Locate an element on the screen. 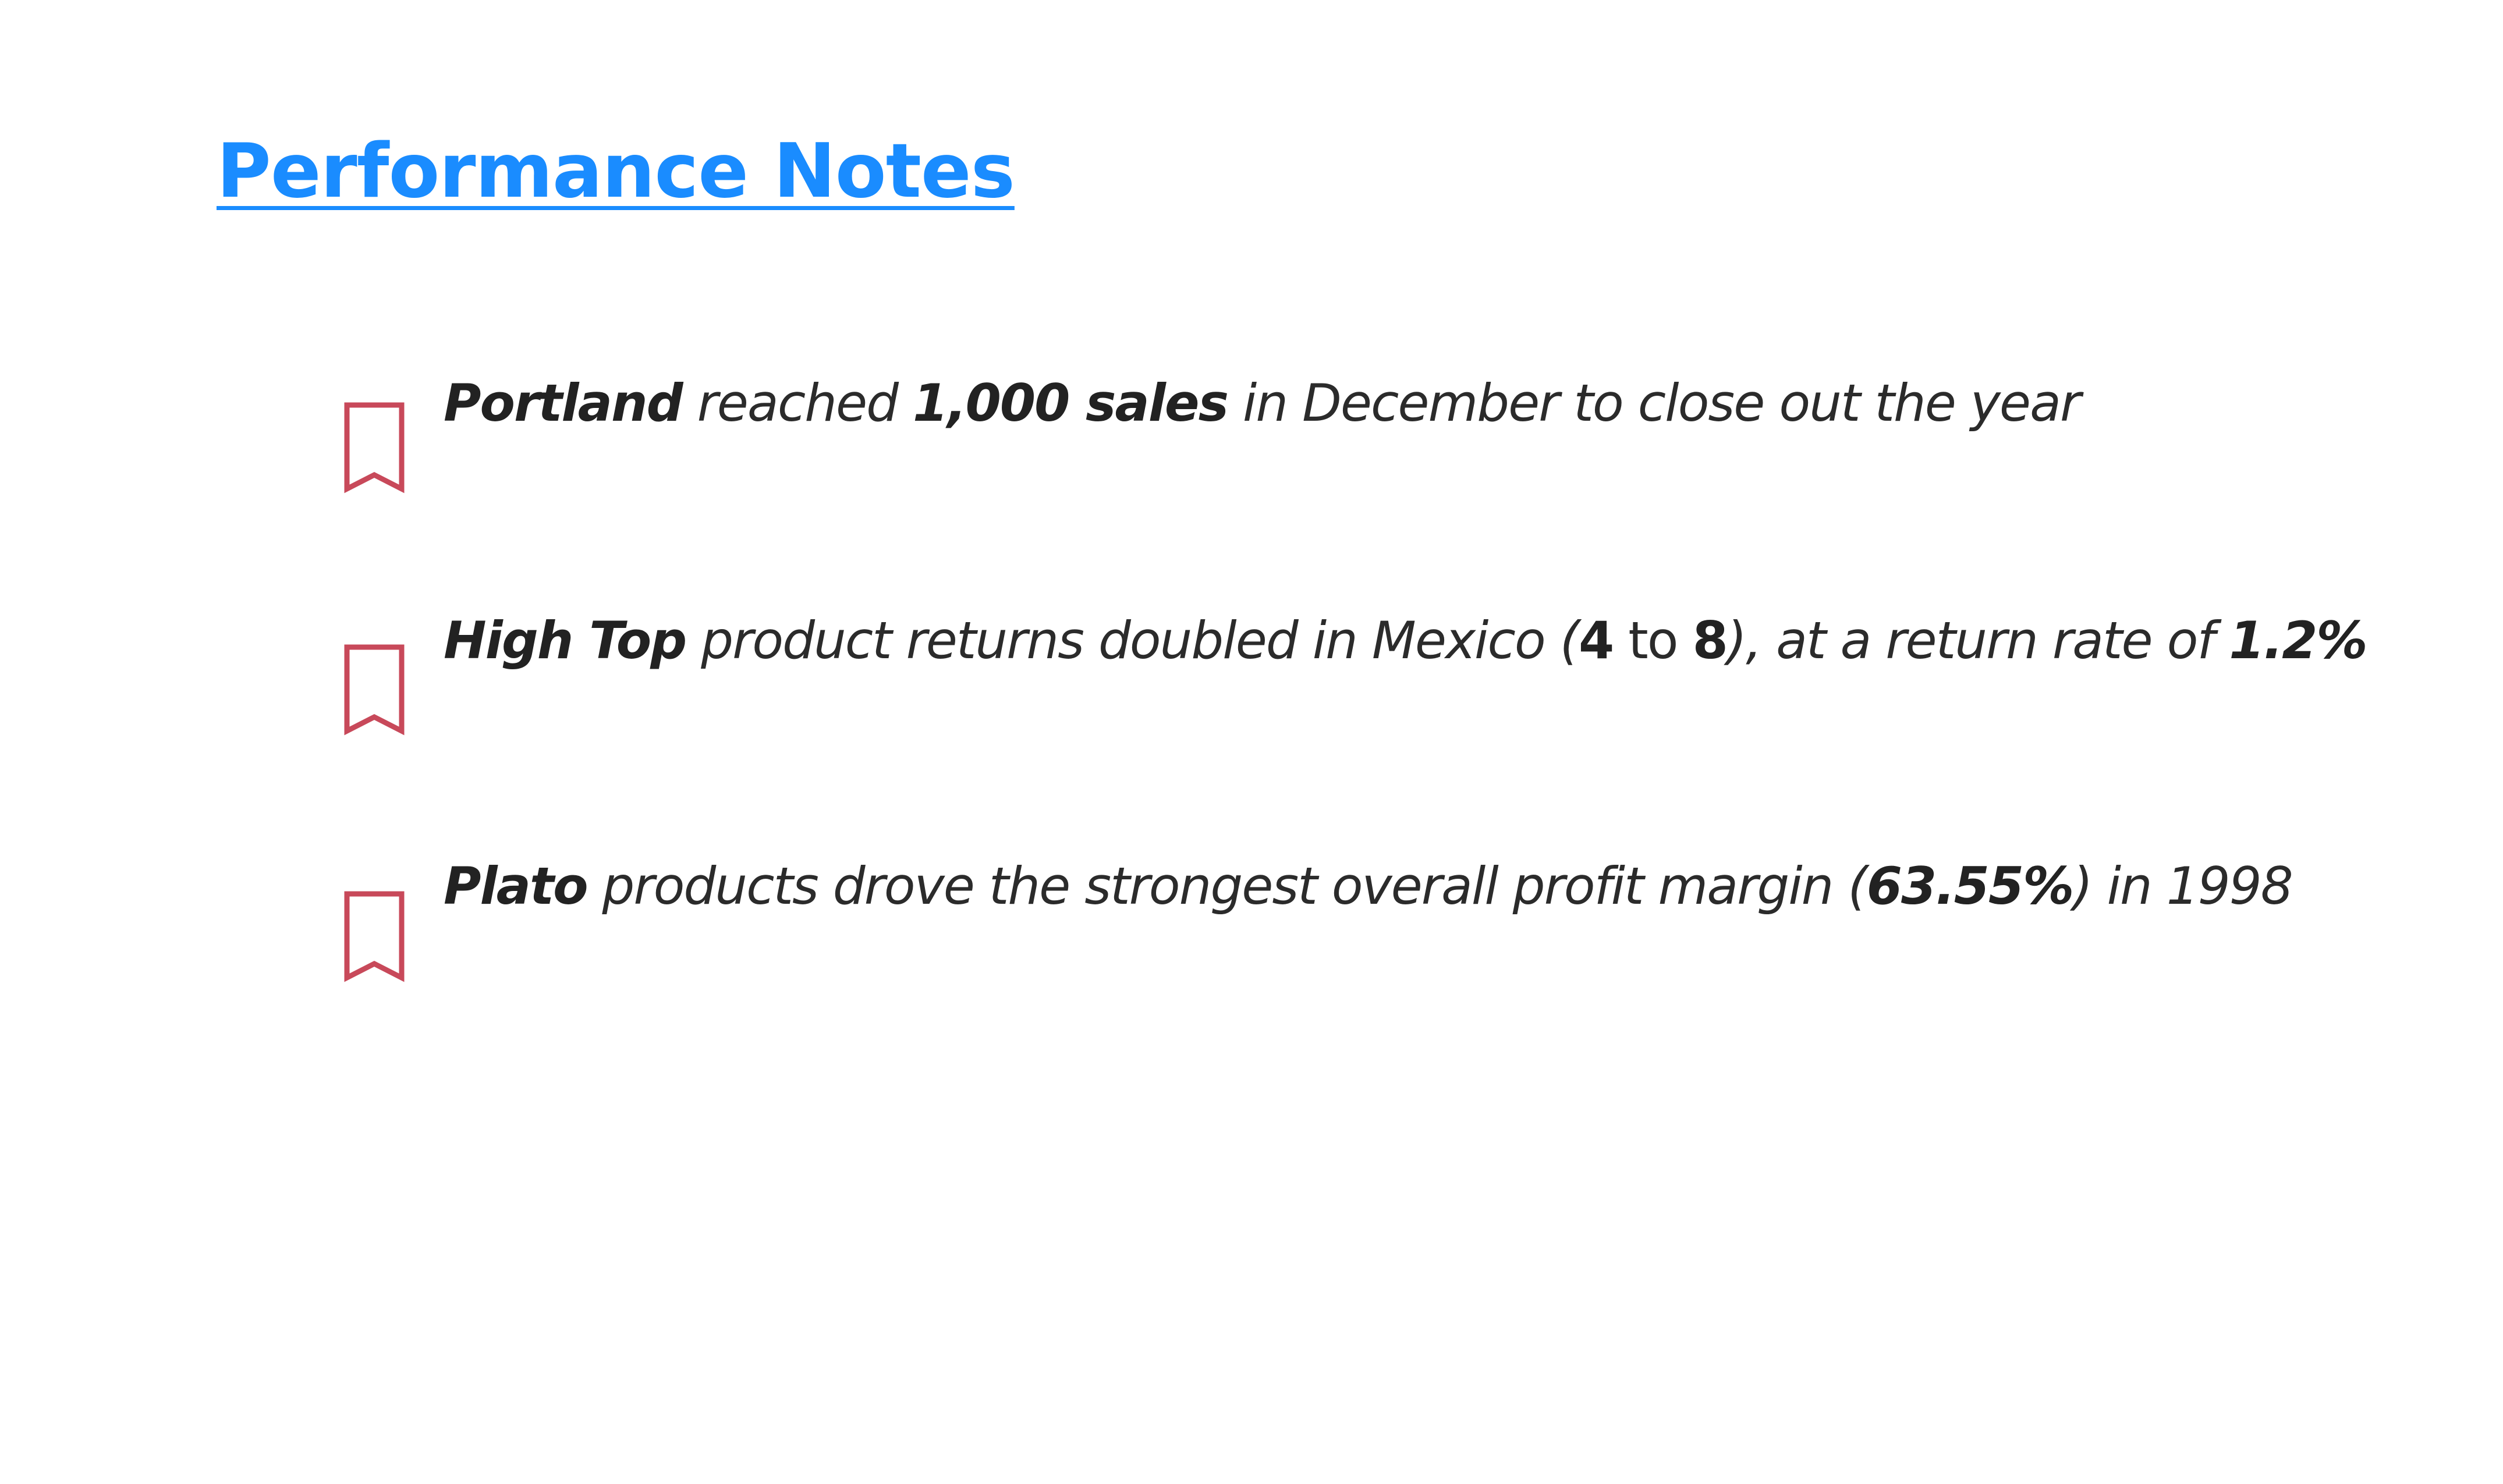 This screenshot has width=2503, height=1484. page-title: Performance Notes is located at coordinates (616, 171).